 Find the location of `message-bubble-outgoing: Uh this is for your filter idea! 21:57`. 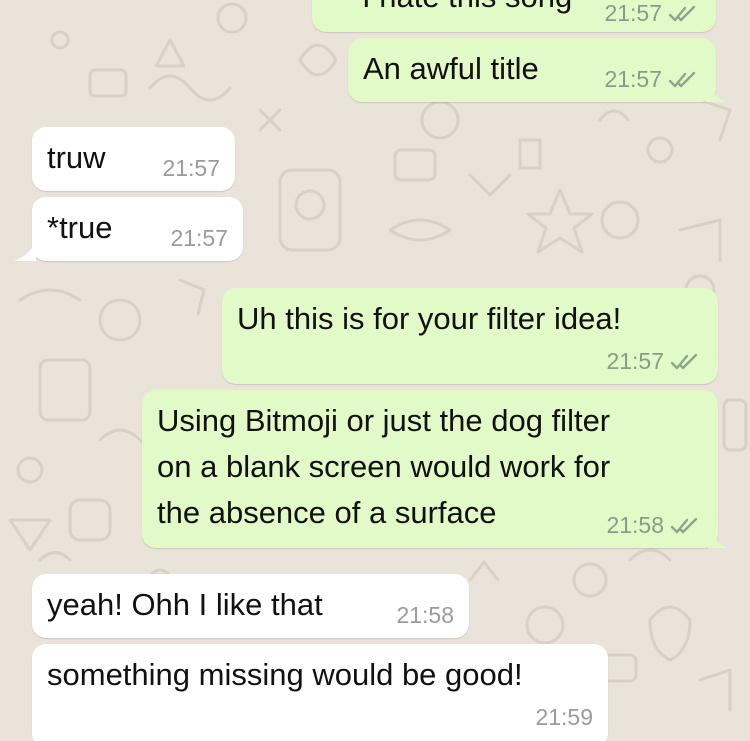

message-bubble-outgoing: Uh this is for your filter idea! 21:57 is located at coordinates (470, 336).